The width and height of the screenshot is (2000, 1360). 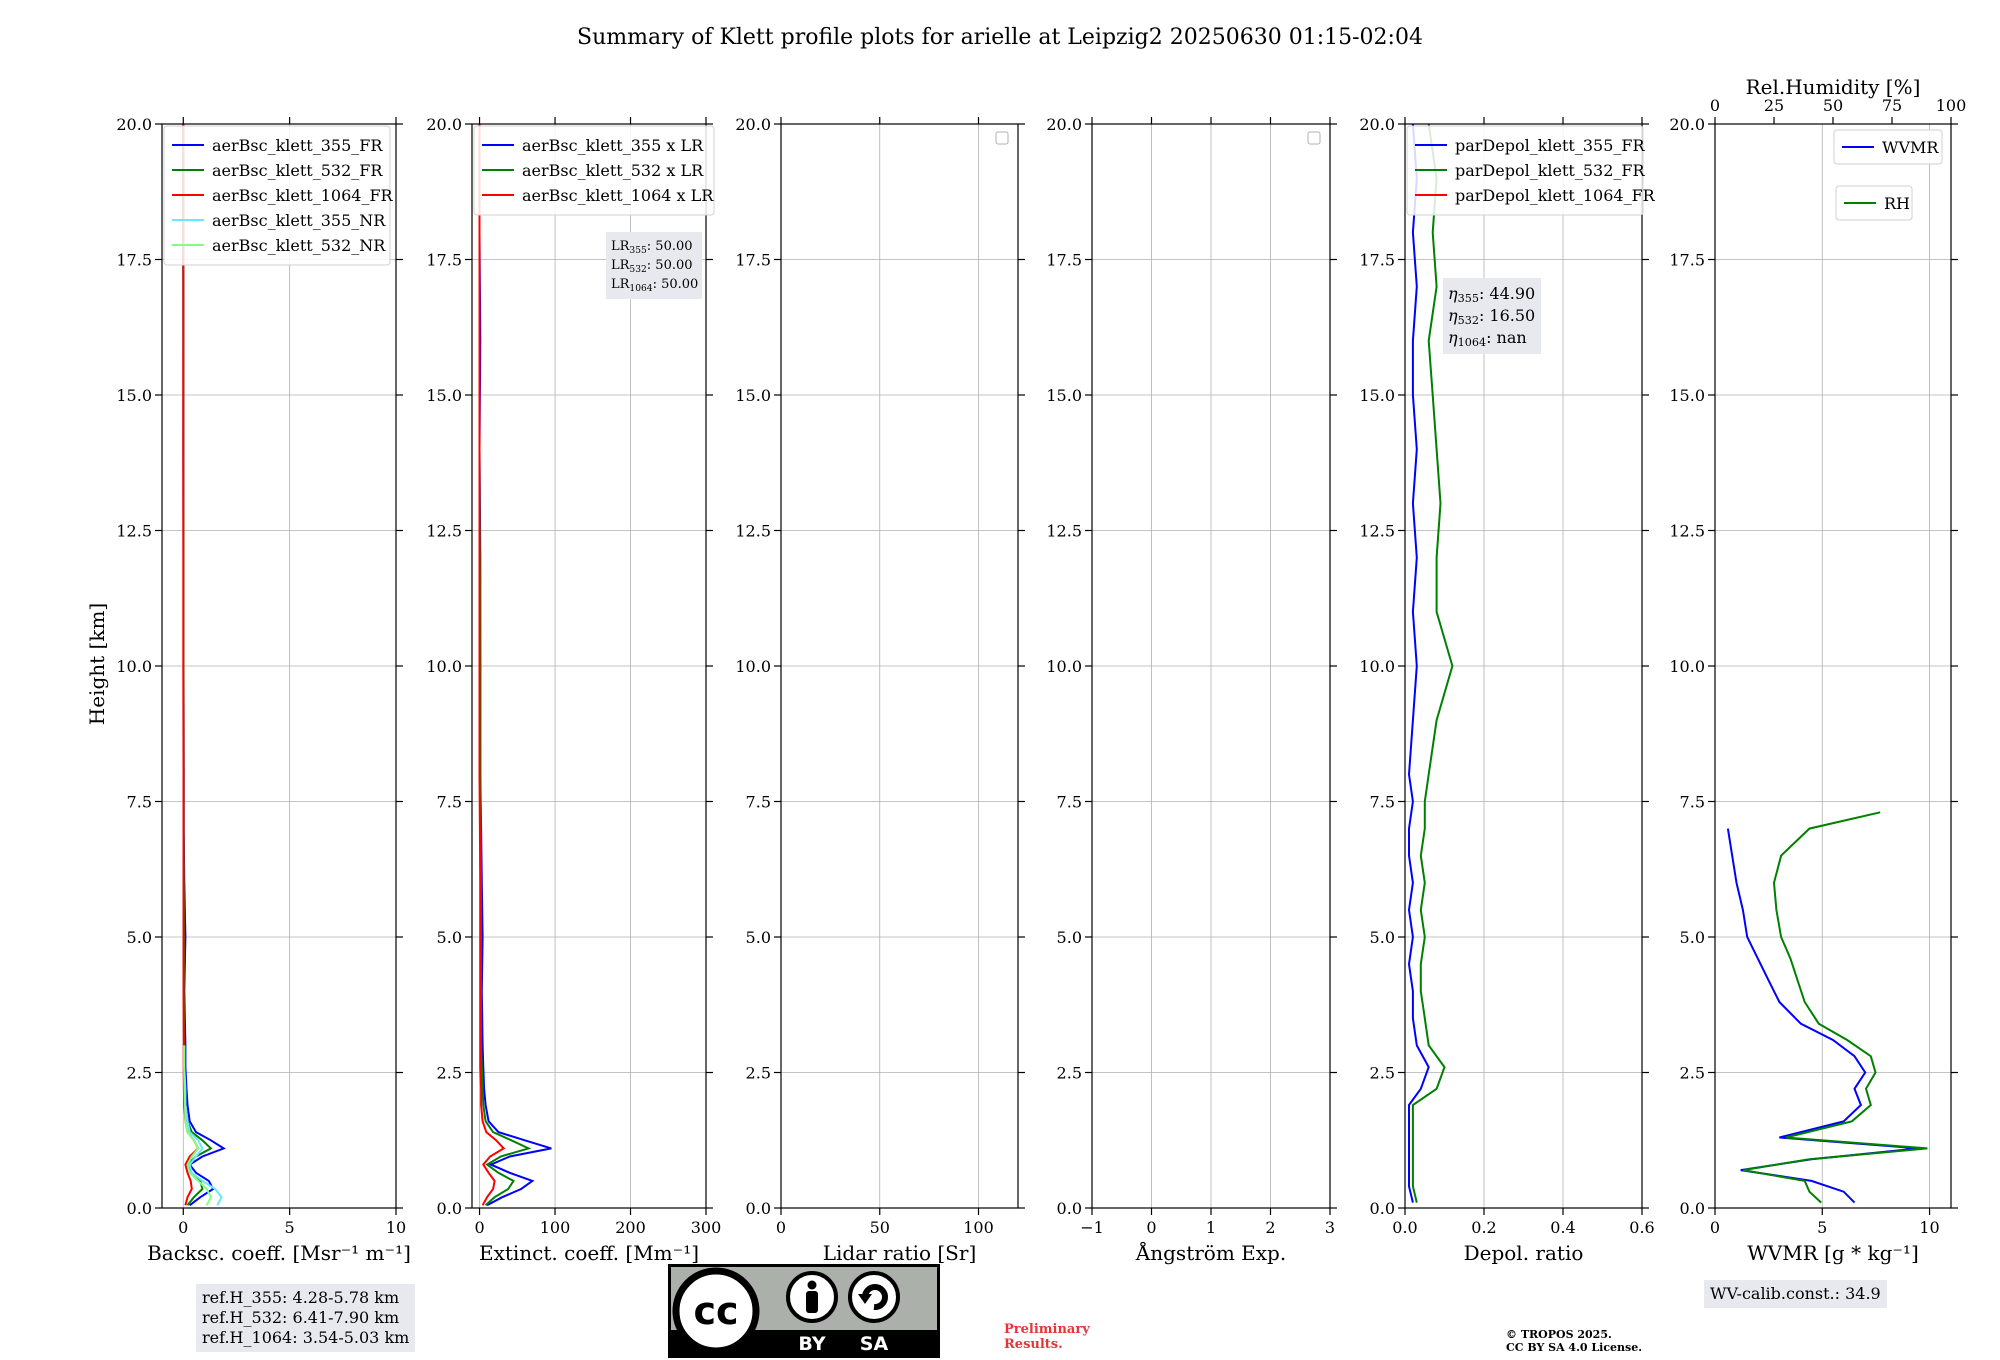 What do you see at coordinates (900, 1253) in the screenshot?
I see `x-axis-label: Lidar ratio [Sr]` at bounding box center [900, 1253].